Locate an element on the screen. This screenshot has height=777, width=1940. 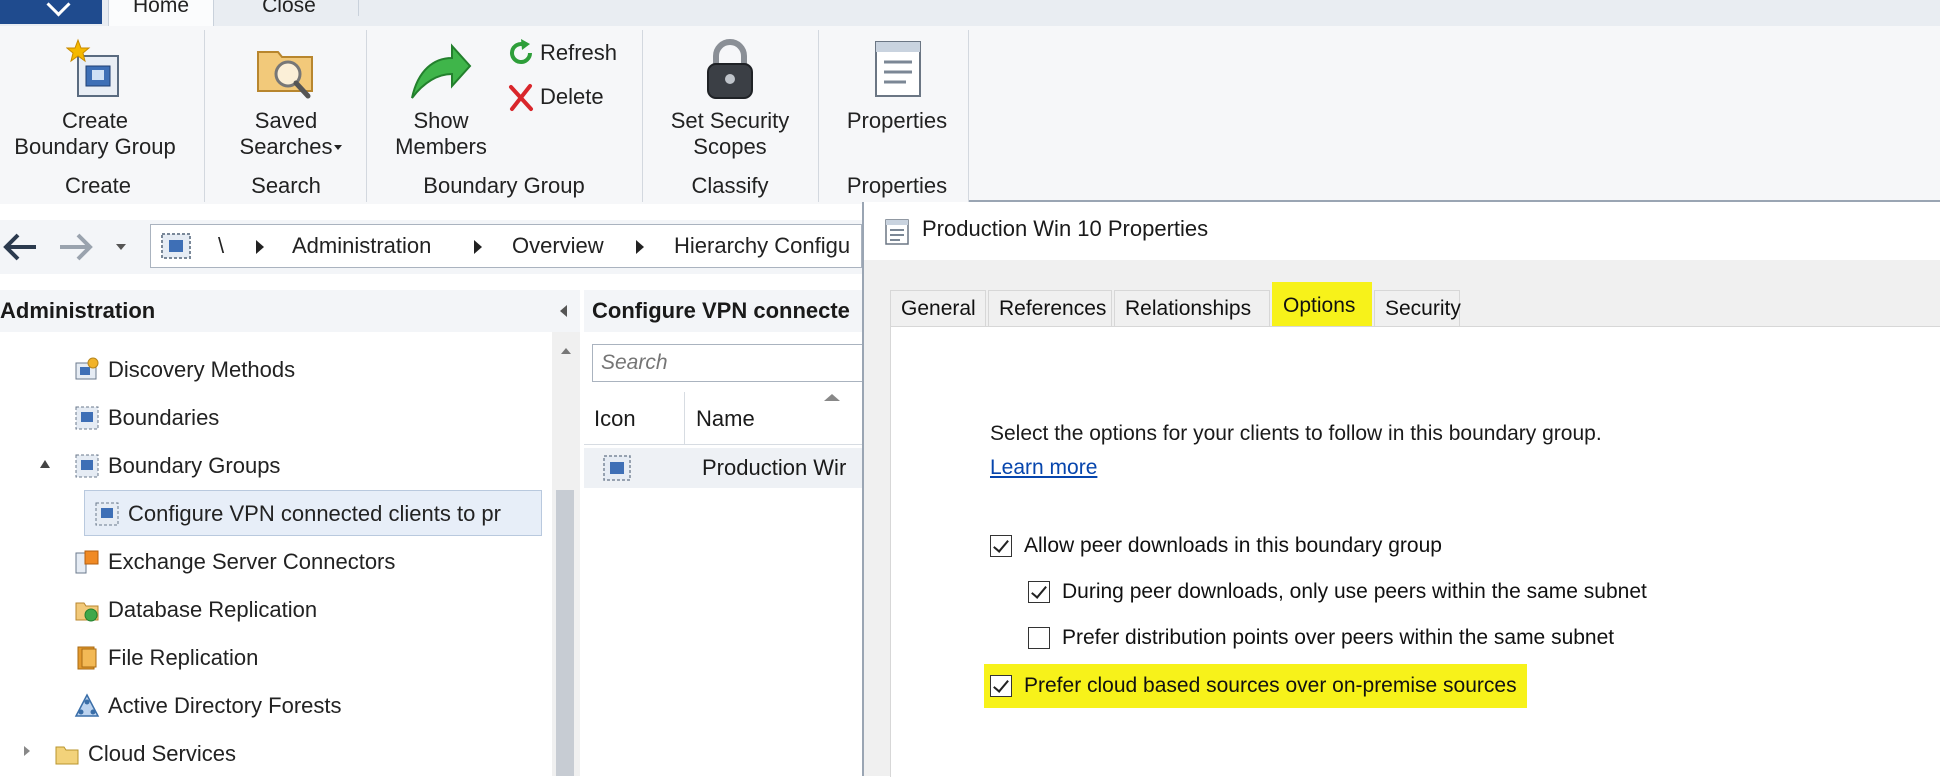
padlock-icon is located at coordinates (730, 69).